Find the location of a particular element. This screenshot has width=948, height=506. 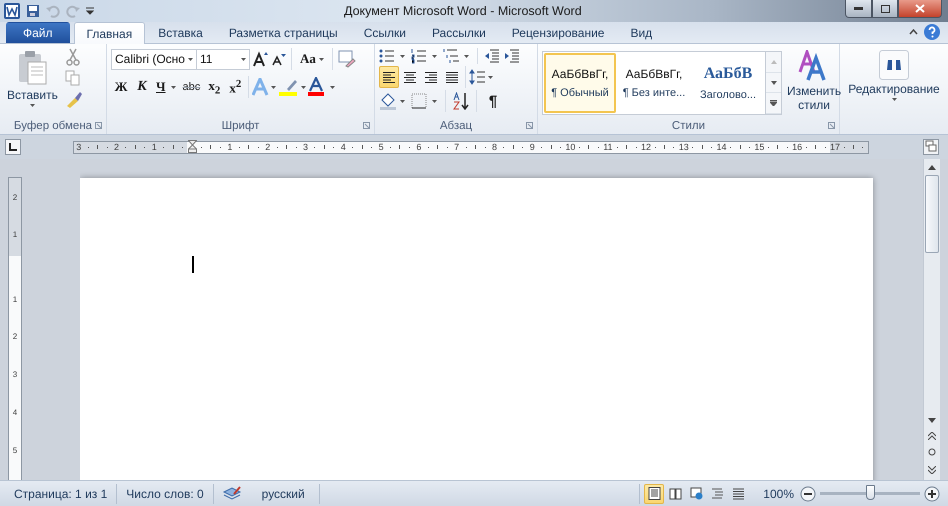

align-left-icon is located at coordinates (389, 77).